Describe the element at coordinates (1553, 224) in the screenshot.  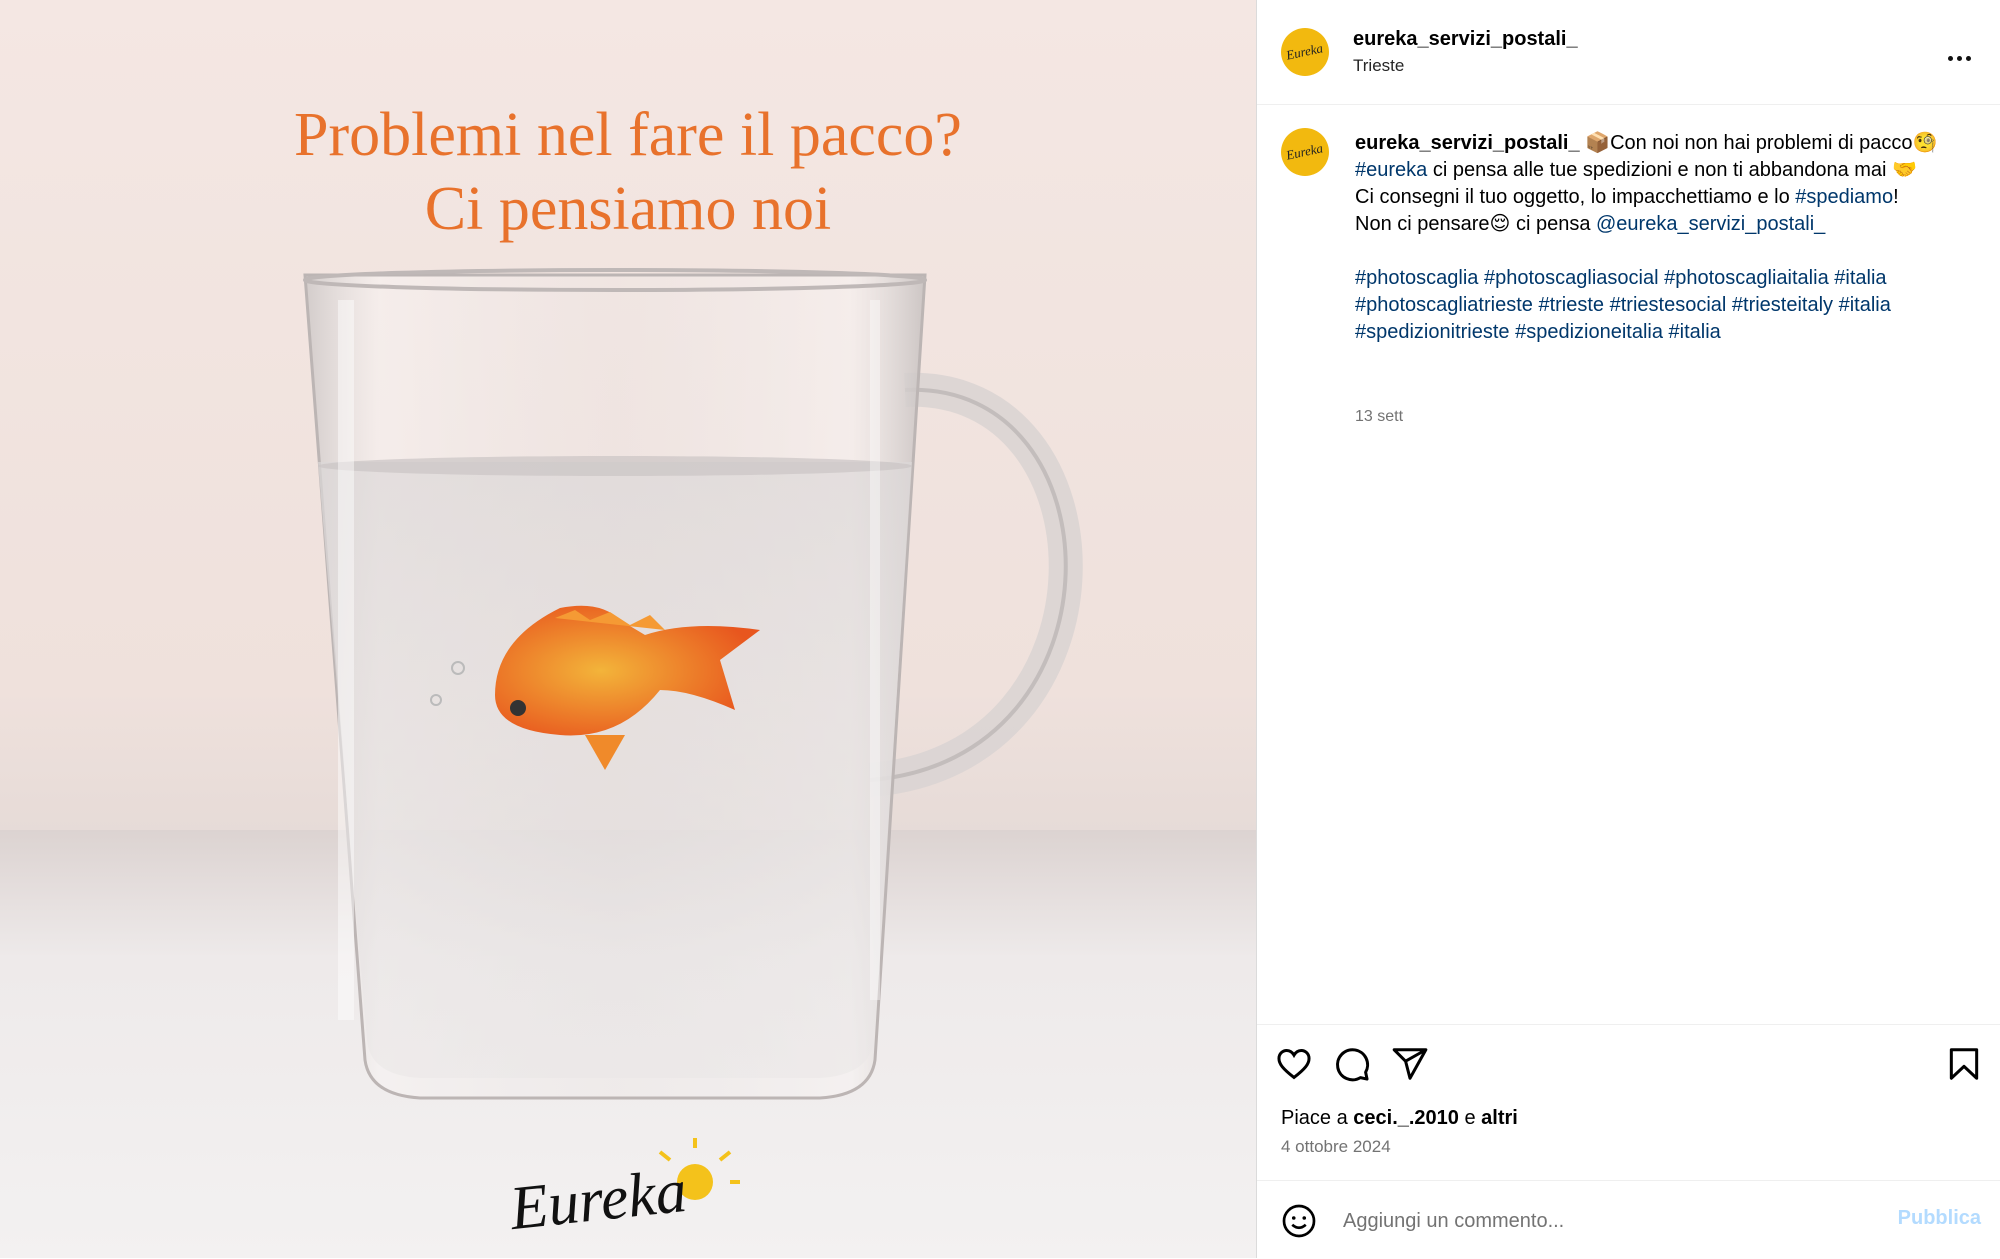
I see `caption-text-4b: ci pensa` at that location.